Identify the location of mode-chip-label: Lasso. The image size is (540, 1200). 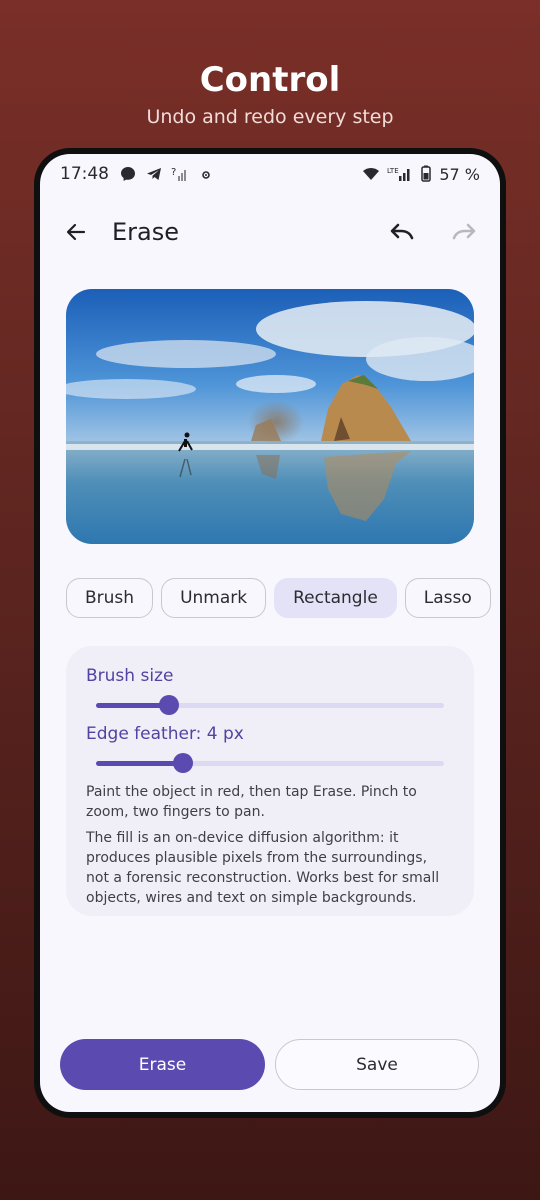
(447, 598).